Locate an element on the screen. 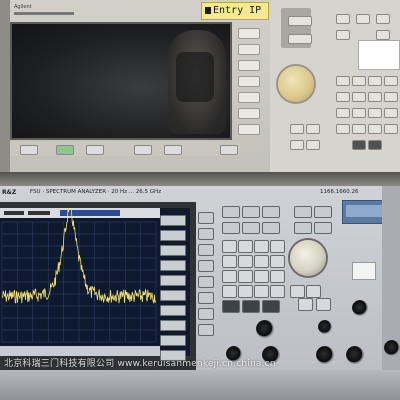  sg-arrow-right is located at coordinates (313, 129).